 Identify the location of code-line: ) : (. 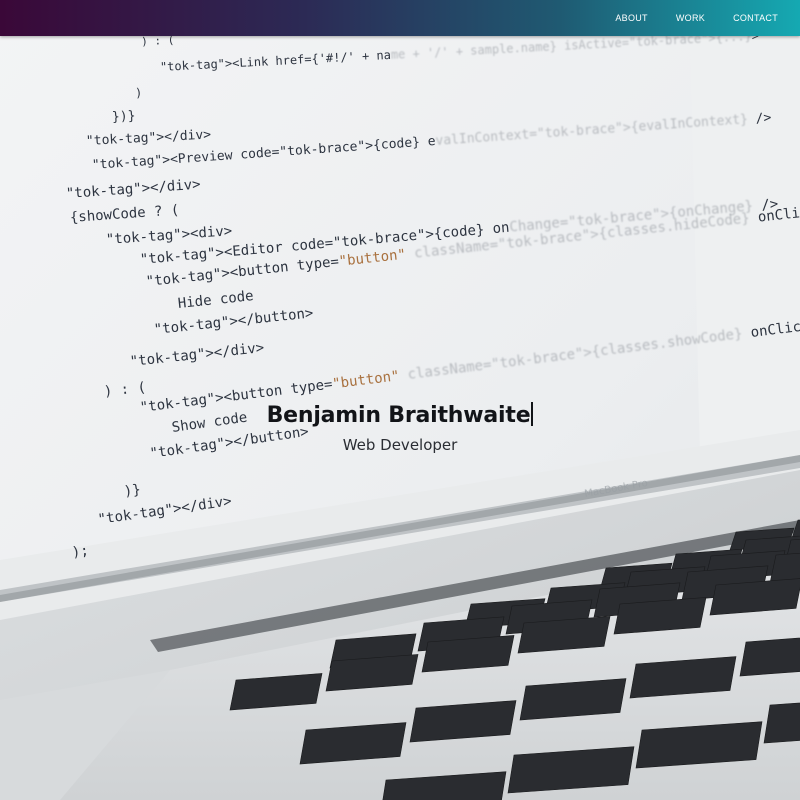
(125, 389).